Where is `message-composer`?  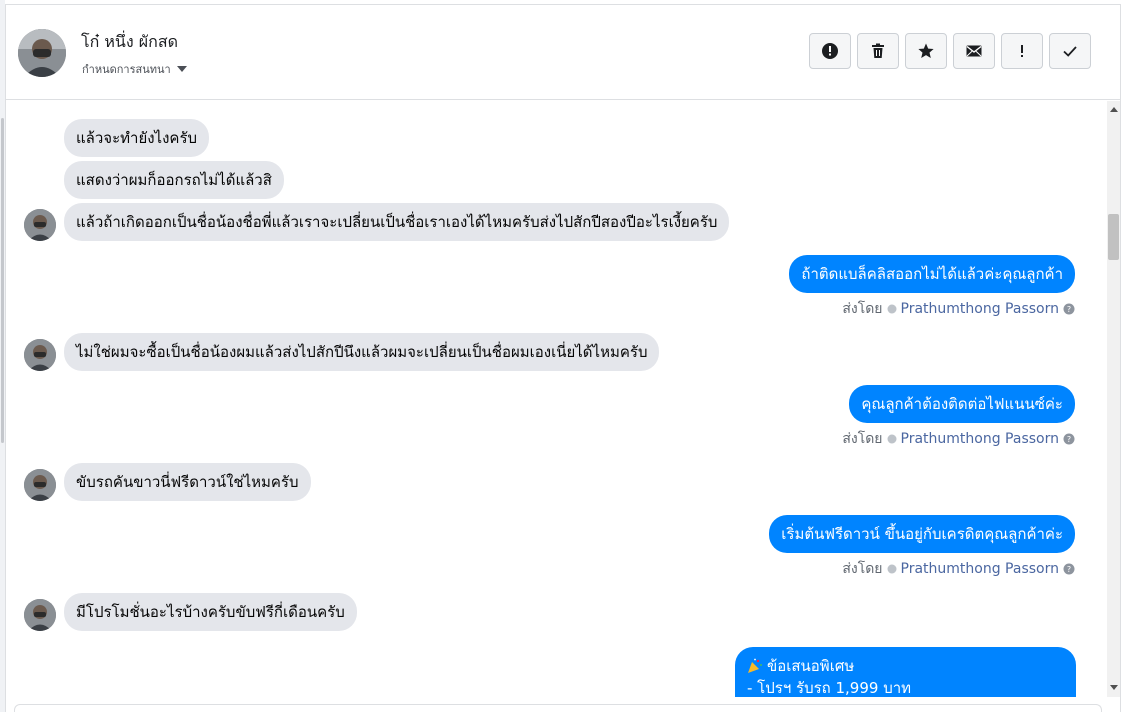
message-composer is located at coordinates (558, 708).